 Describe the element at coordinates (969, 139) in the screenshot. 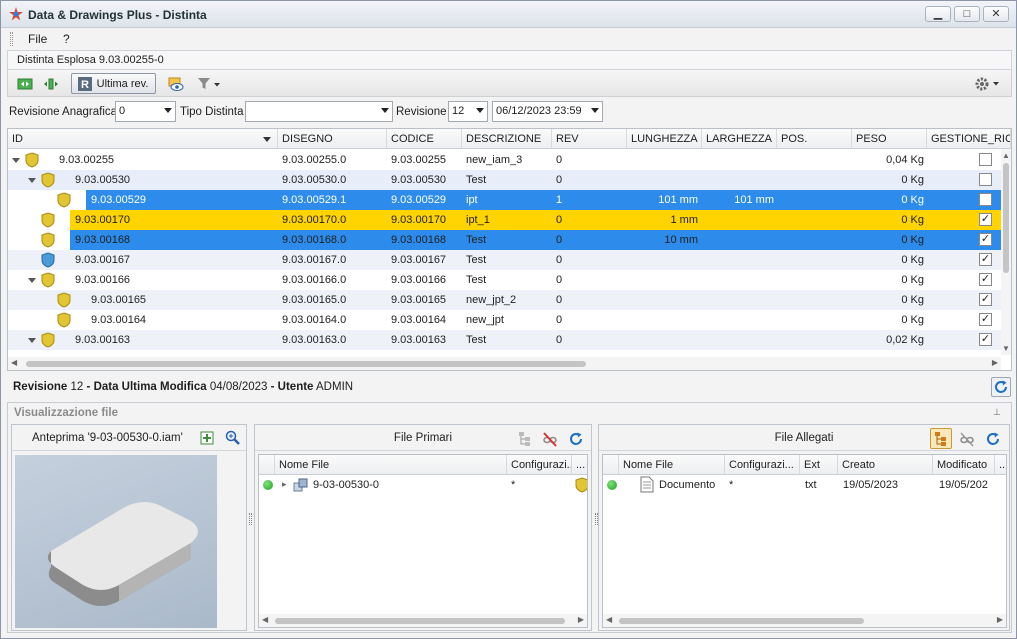

I see `col-header-gestione: GESTIONE_RICA` at that location.